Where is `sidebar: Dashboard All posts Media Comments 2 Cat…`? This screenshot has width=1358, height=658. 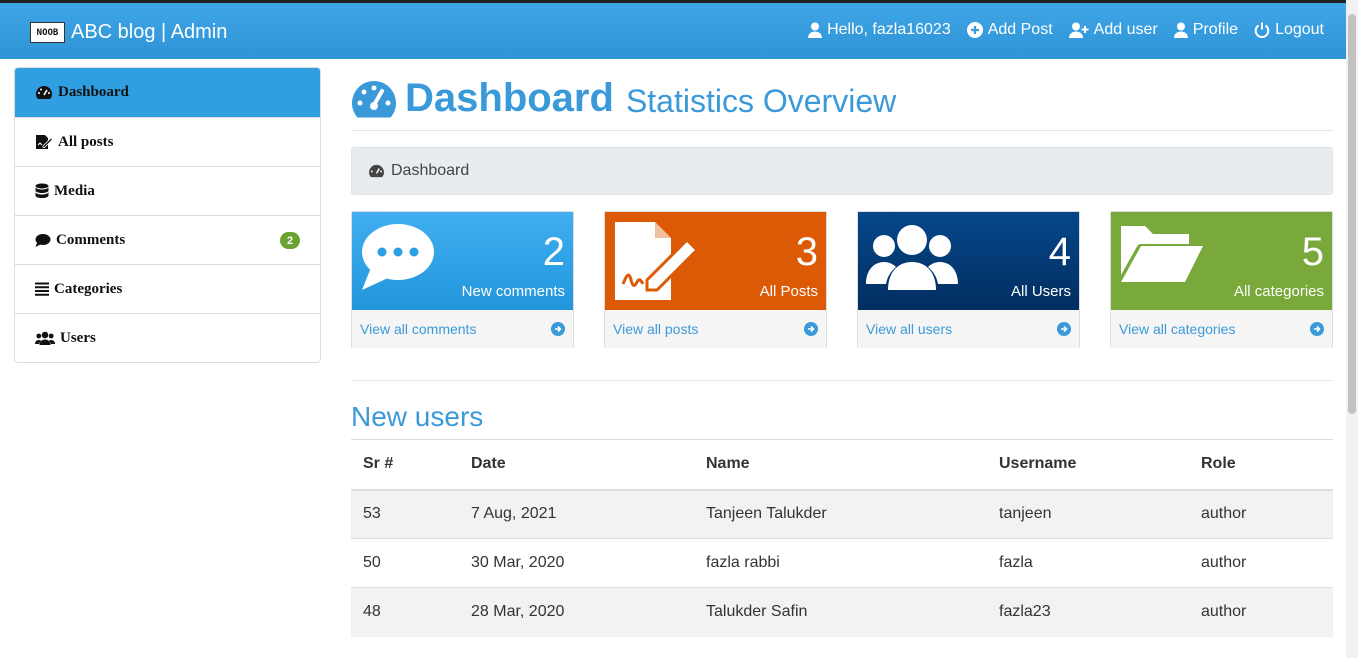 sidebar: Dashboard All posts Media Comments 2 Cat… is located at coordinates (167, 215).